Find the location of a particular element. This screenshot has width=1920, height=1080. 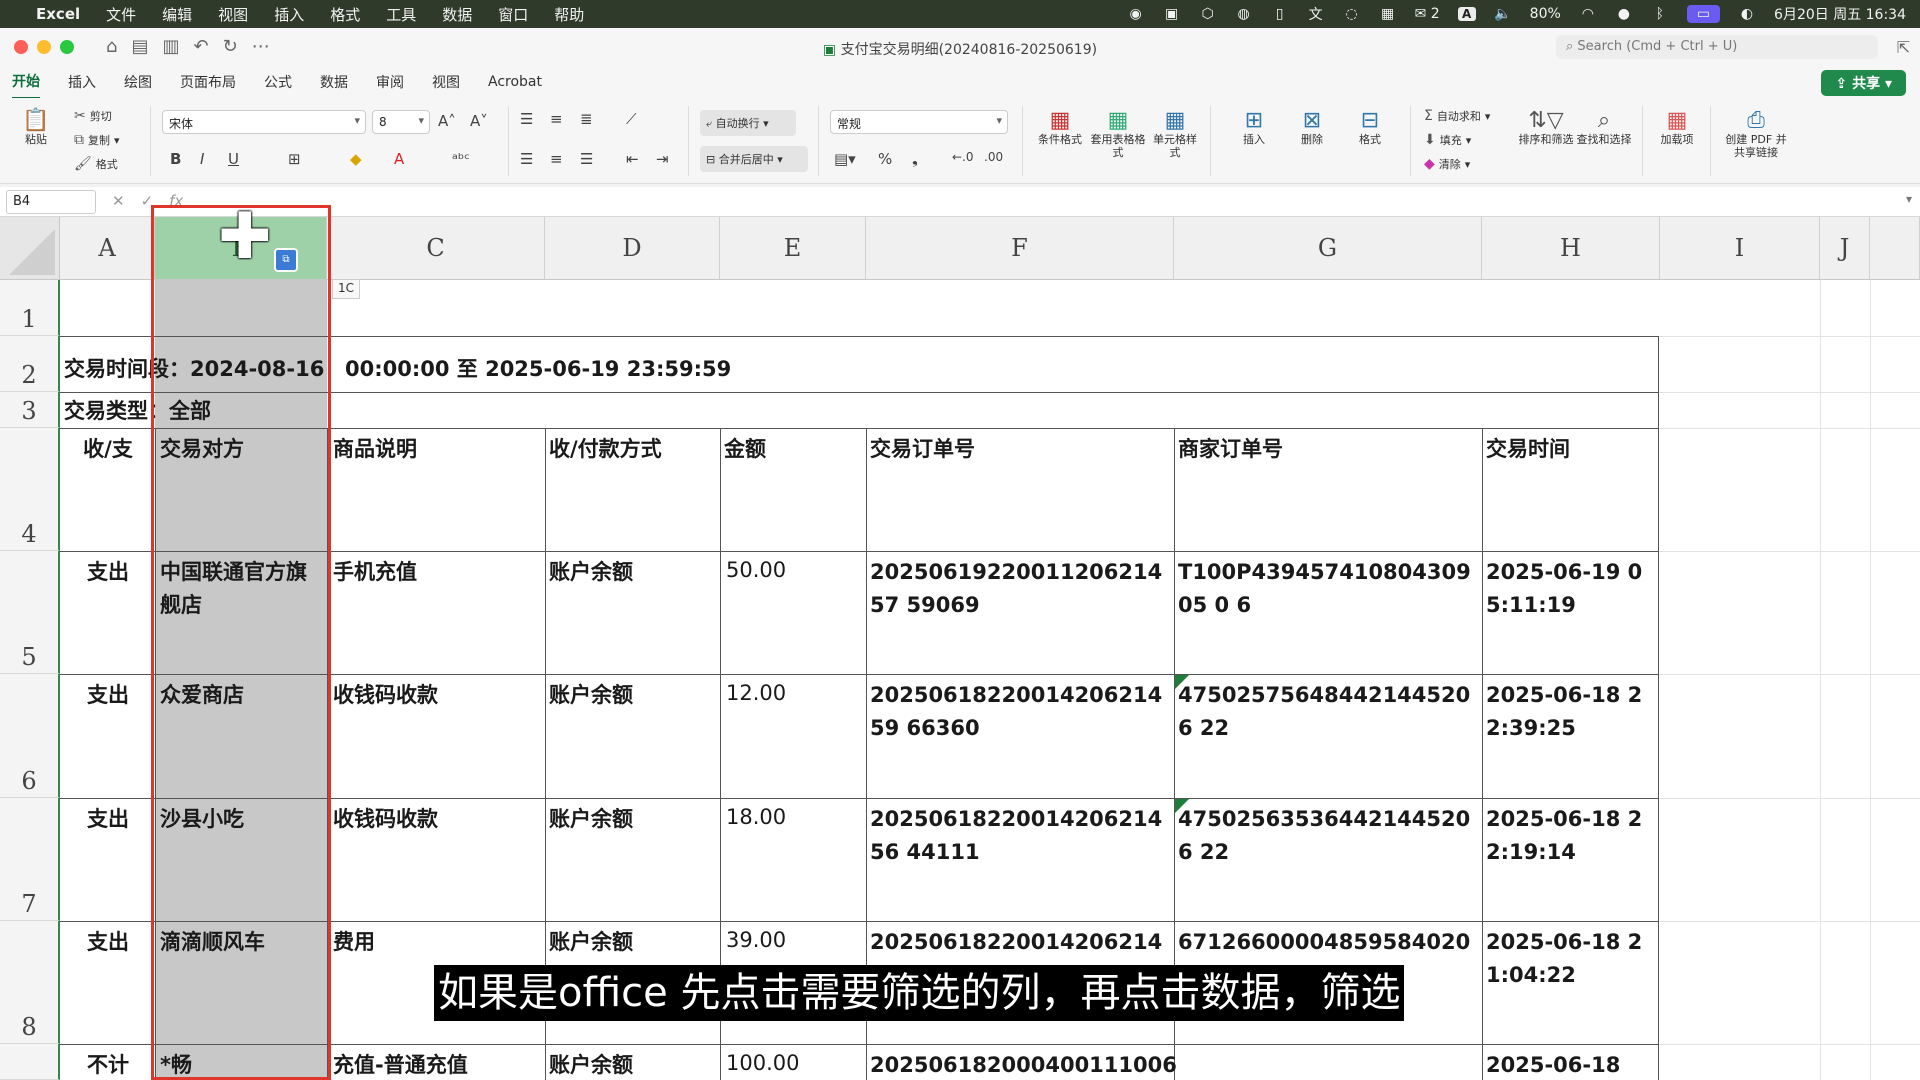

format-cells-button: ⊟ 格式 is located at coordinates (1370, 127).